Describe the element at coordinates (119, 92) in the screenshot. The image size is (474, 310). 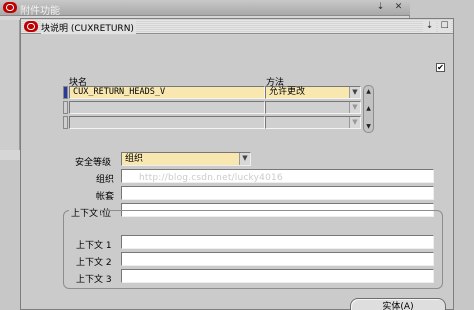
I see `block-name-value: CUX_RETURN_HEADS_V` at that location.